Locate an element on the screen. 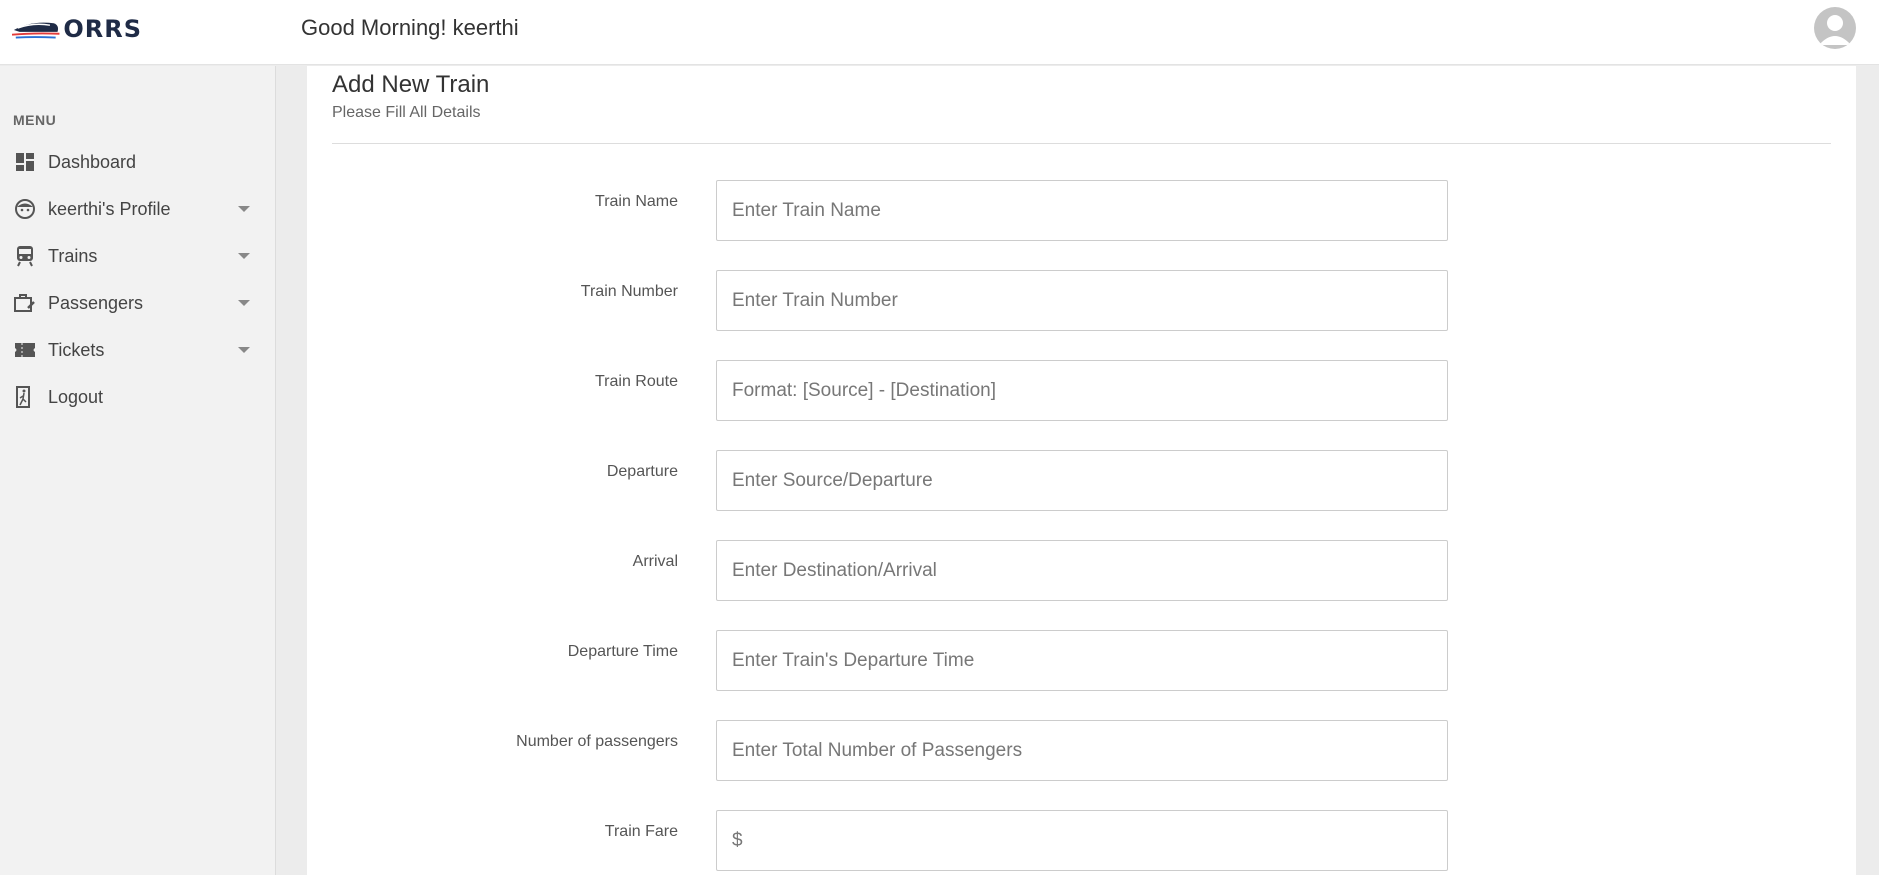 The image size is (1879, 875). train-name-label: Train Name is located at coordinates (636, 201).